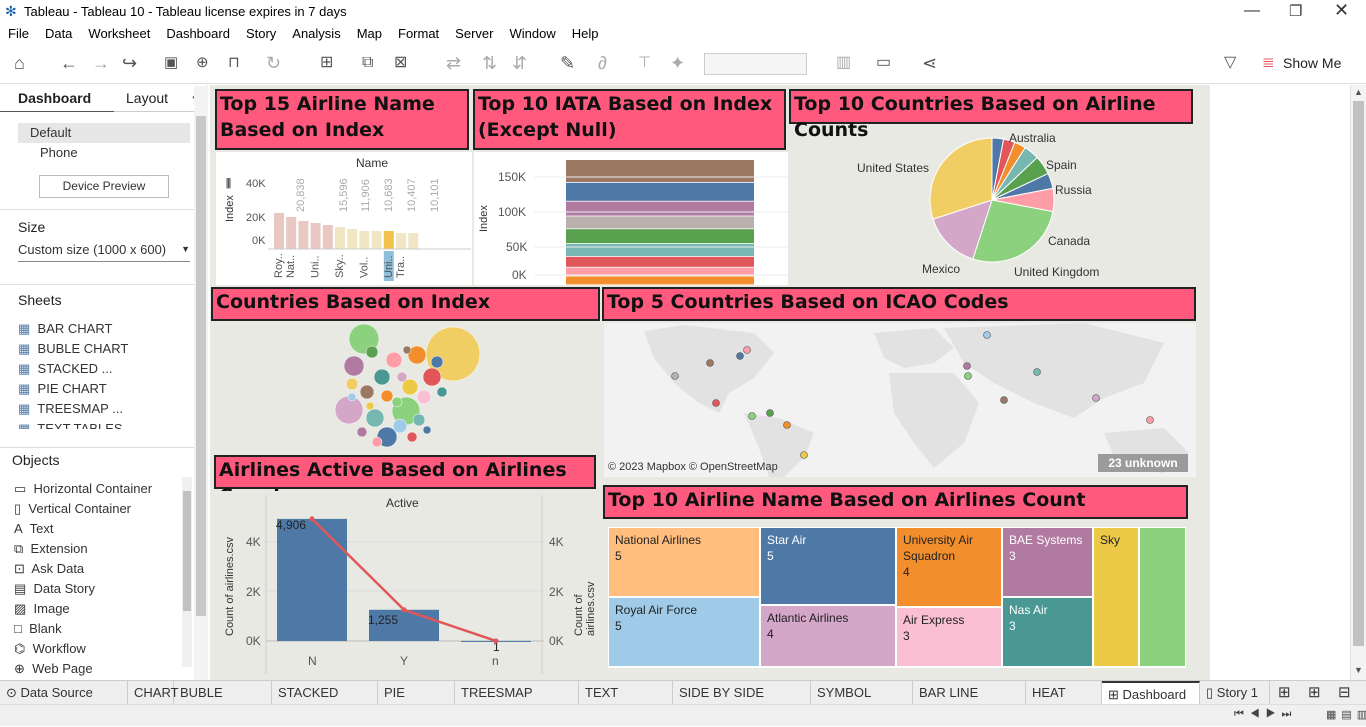 The image size is (1366, 727). I want to click on home-icon: ⌂, so click(19, 63).